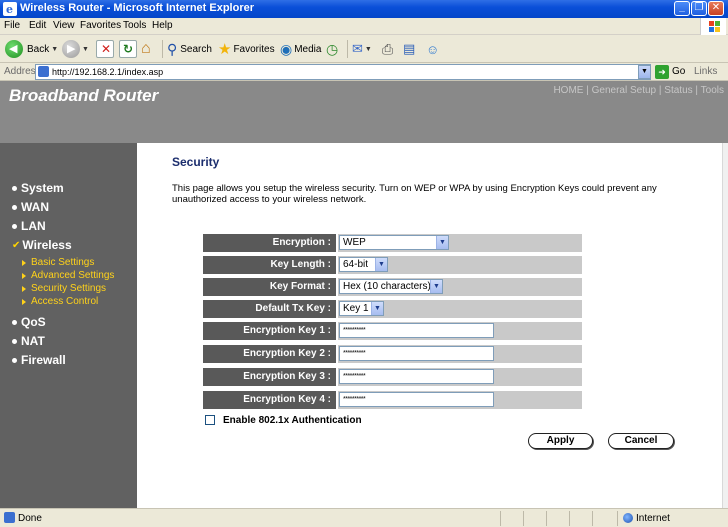 The height and width of the screenshot is (527, 728). What do you see at coordinates (29, 226) in the screenshot?
I see `sidebar-item-lan: LAN` at bounding box center [29, 226].